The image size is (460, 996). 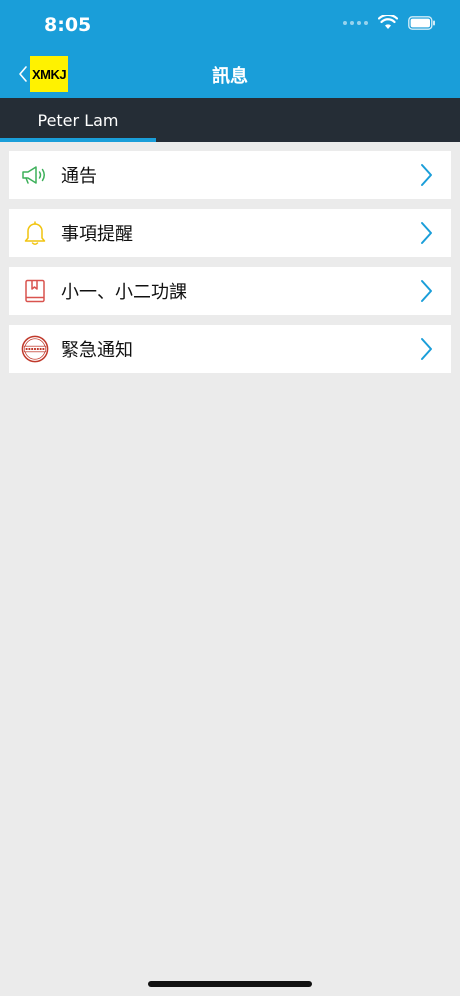 What do you see at coordinates (355, 22) in the screenshot?
I see `cellular-signal-icon` at bounding box center [355, 22].